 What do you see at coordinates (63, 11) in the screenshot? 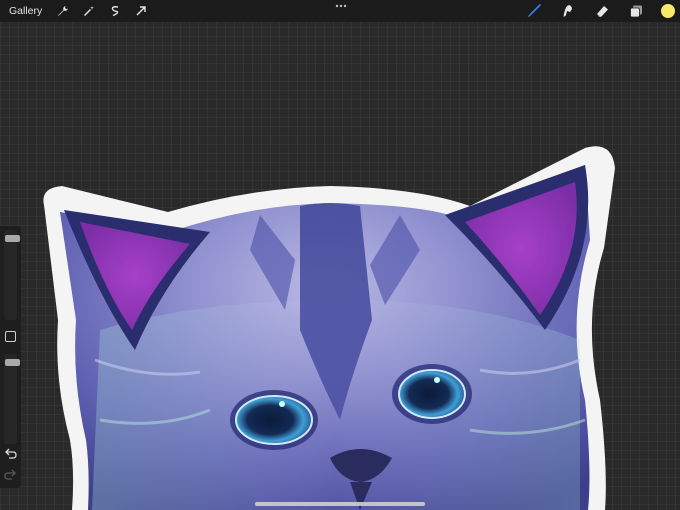
I see `wrench-icon` at bounding box center [63, 11].